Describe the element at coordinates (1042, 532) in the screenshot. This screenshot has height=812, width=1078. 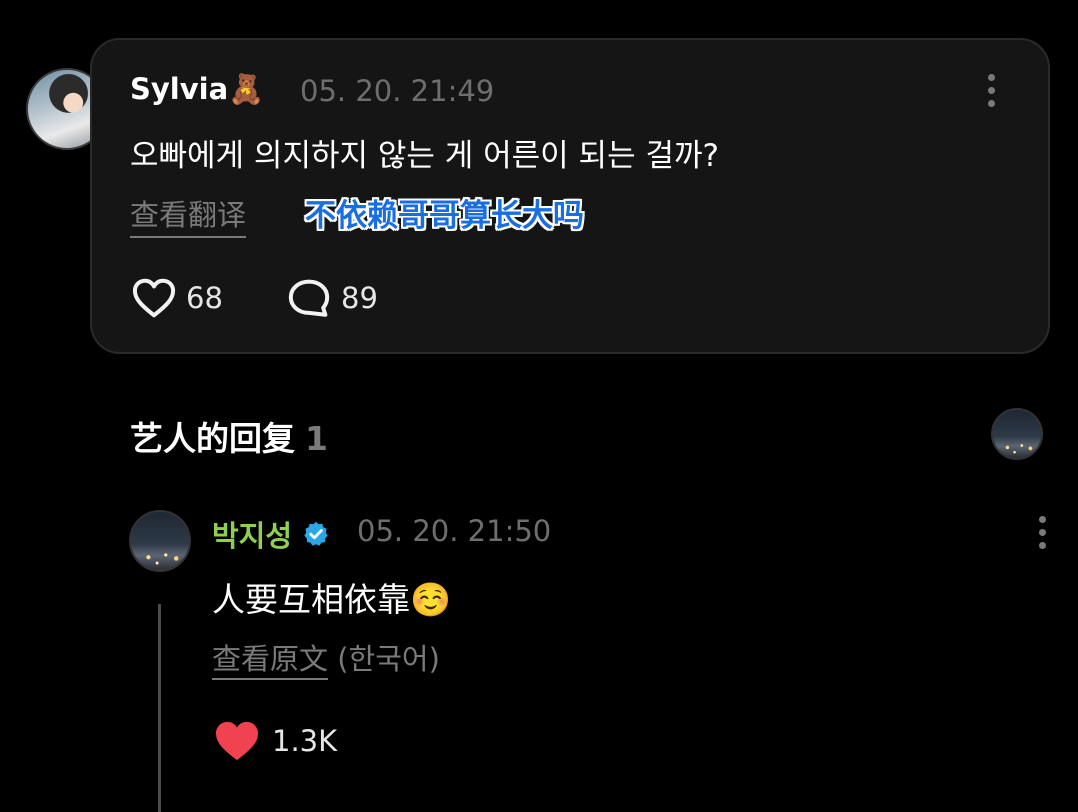
I see `reply-more-icon` at that location.